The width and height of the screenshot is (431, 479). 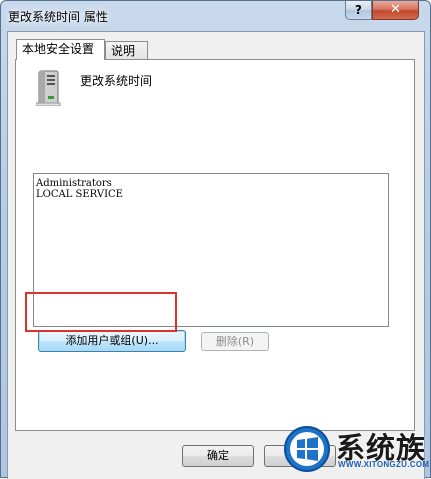 What do you see at coordinates (116, 81) in the screenshot?
I see `policy-name: 更改系统时间` at bounding box center [116, 81].